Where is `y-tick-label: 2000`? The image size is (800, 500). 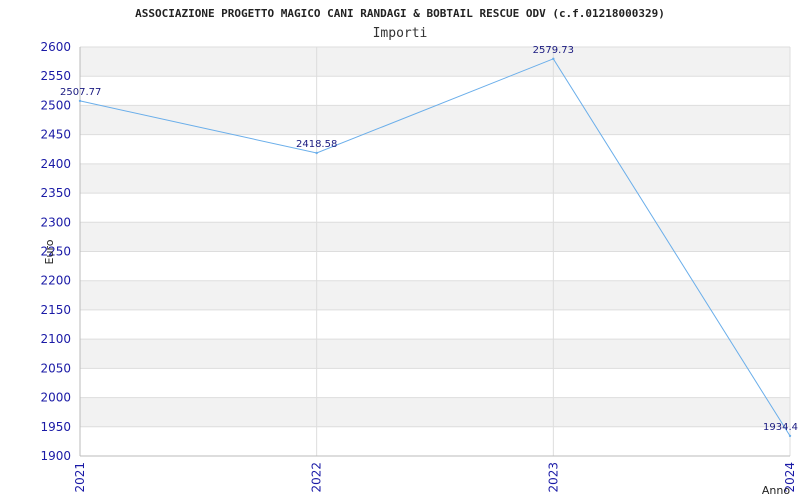
y-tick-label: 2000 is located at coordinates (55, 398).